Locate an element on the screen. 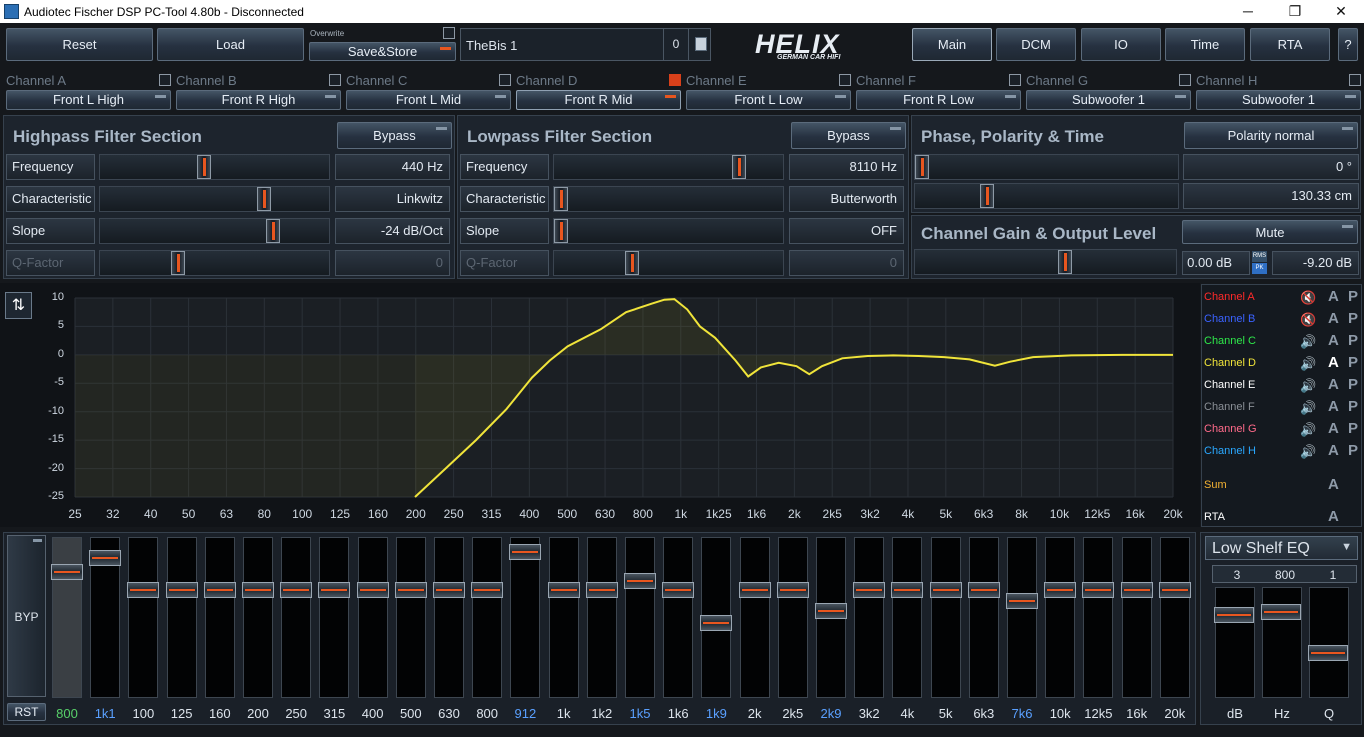 The image size is (1364, 737). preset-field: TheBis 1 0 is located at coordinates (585, 44).